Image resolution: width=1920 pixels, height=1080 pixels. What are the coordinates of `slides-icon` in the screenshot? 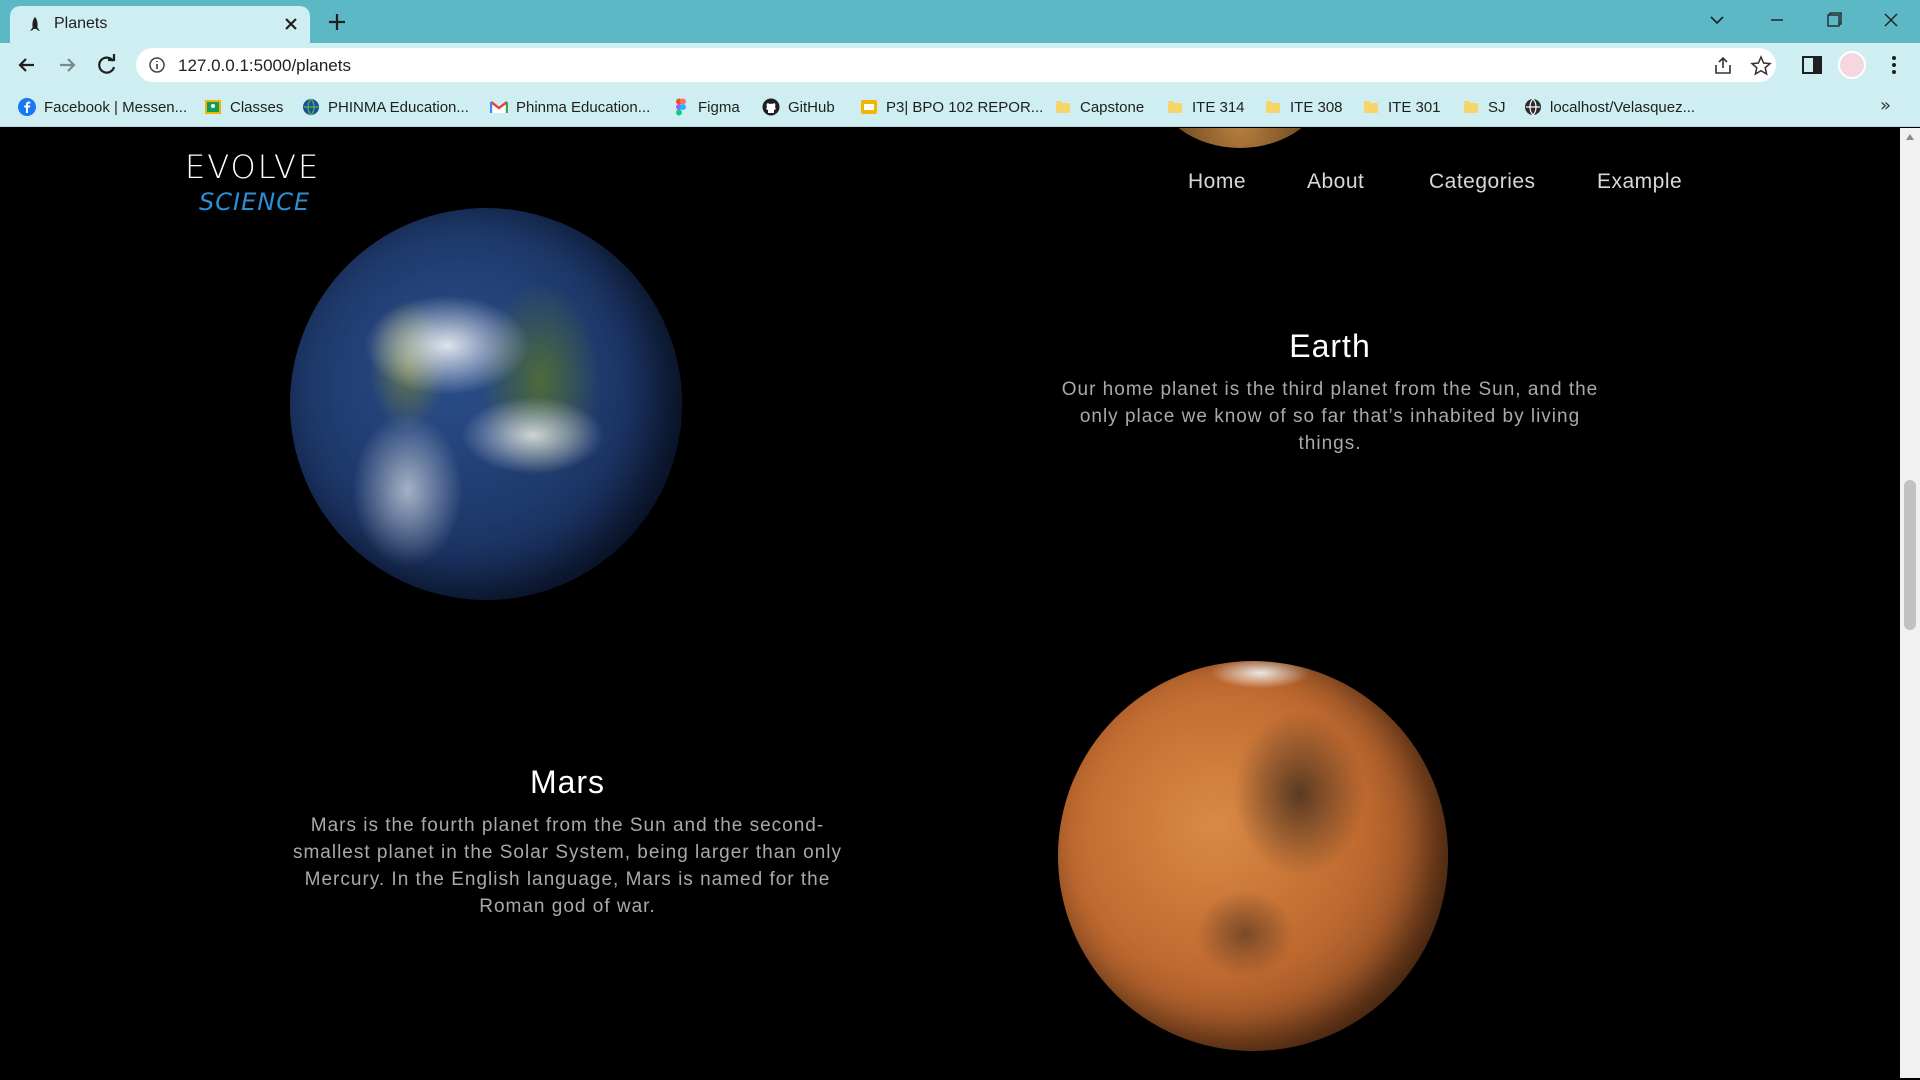 It's located at (869, 107).